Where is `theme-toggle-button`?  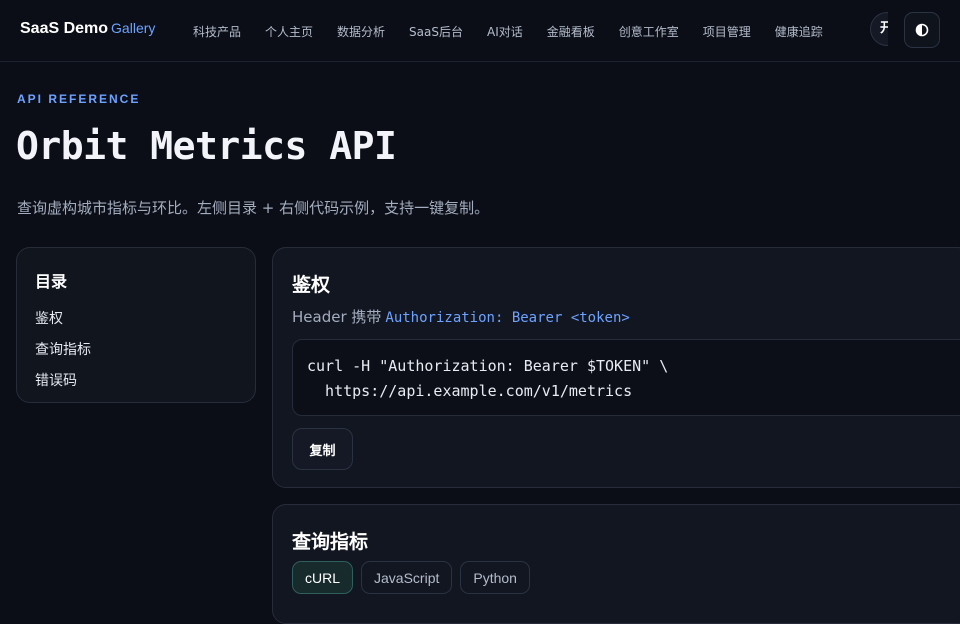 theme-toggle-button is located at coordinates (922, 30).